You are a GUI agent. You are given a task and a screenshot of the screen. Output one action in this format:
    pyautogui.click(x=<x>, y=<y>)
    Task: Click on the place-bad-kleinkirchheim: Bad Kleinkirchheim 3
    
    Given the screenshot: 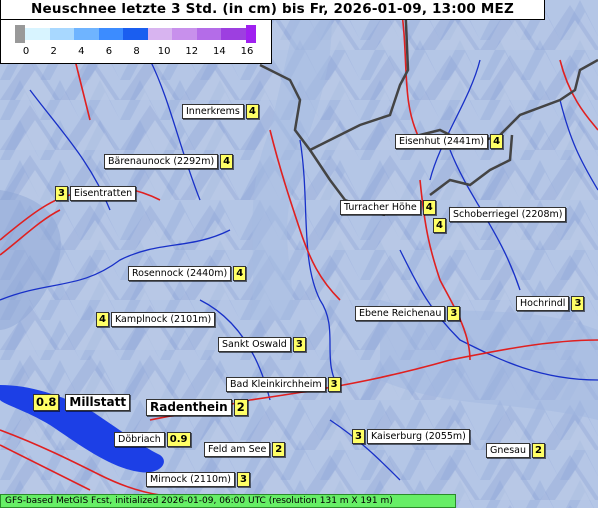 What is the action you would take?
    pyautogui.click(x=283, y=384)
    